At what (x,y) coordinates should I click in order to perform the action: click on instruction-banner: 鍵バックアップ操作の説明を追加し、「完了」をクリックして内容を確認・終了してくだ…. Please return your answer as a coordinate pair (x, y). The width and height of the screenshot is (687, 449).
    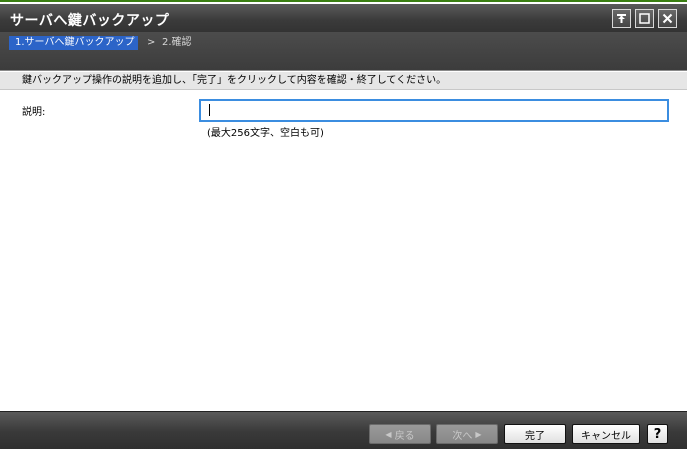
    Looking at the image, I should click on (343, 81).